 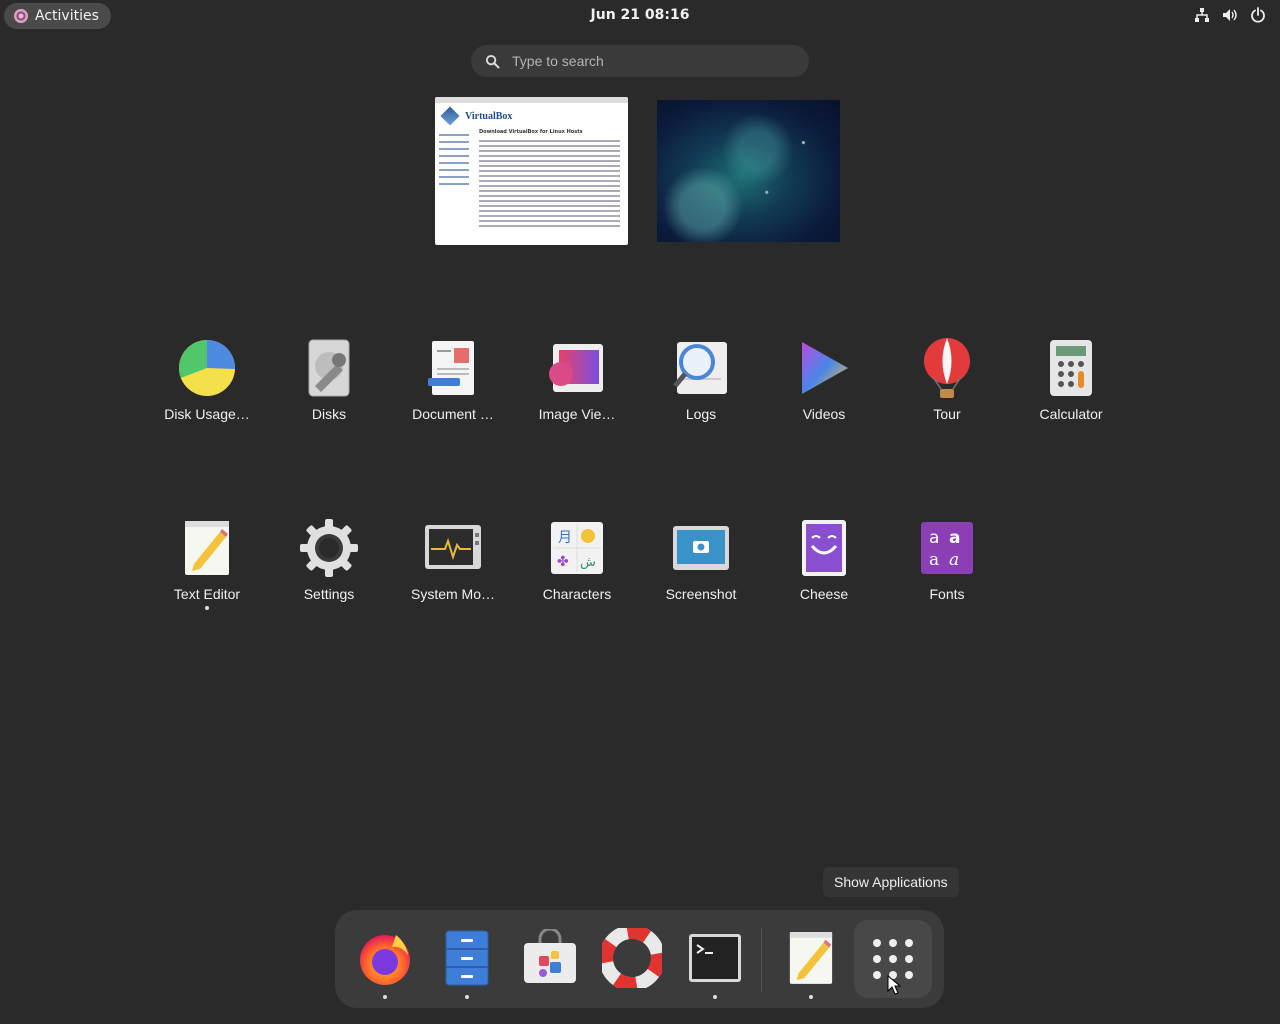 What do you see at coordinates (385, 960) in the screenshot?
I see `firefox-icon` at bounding box center [385, 960].